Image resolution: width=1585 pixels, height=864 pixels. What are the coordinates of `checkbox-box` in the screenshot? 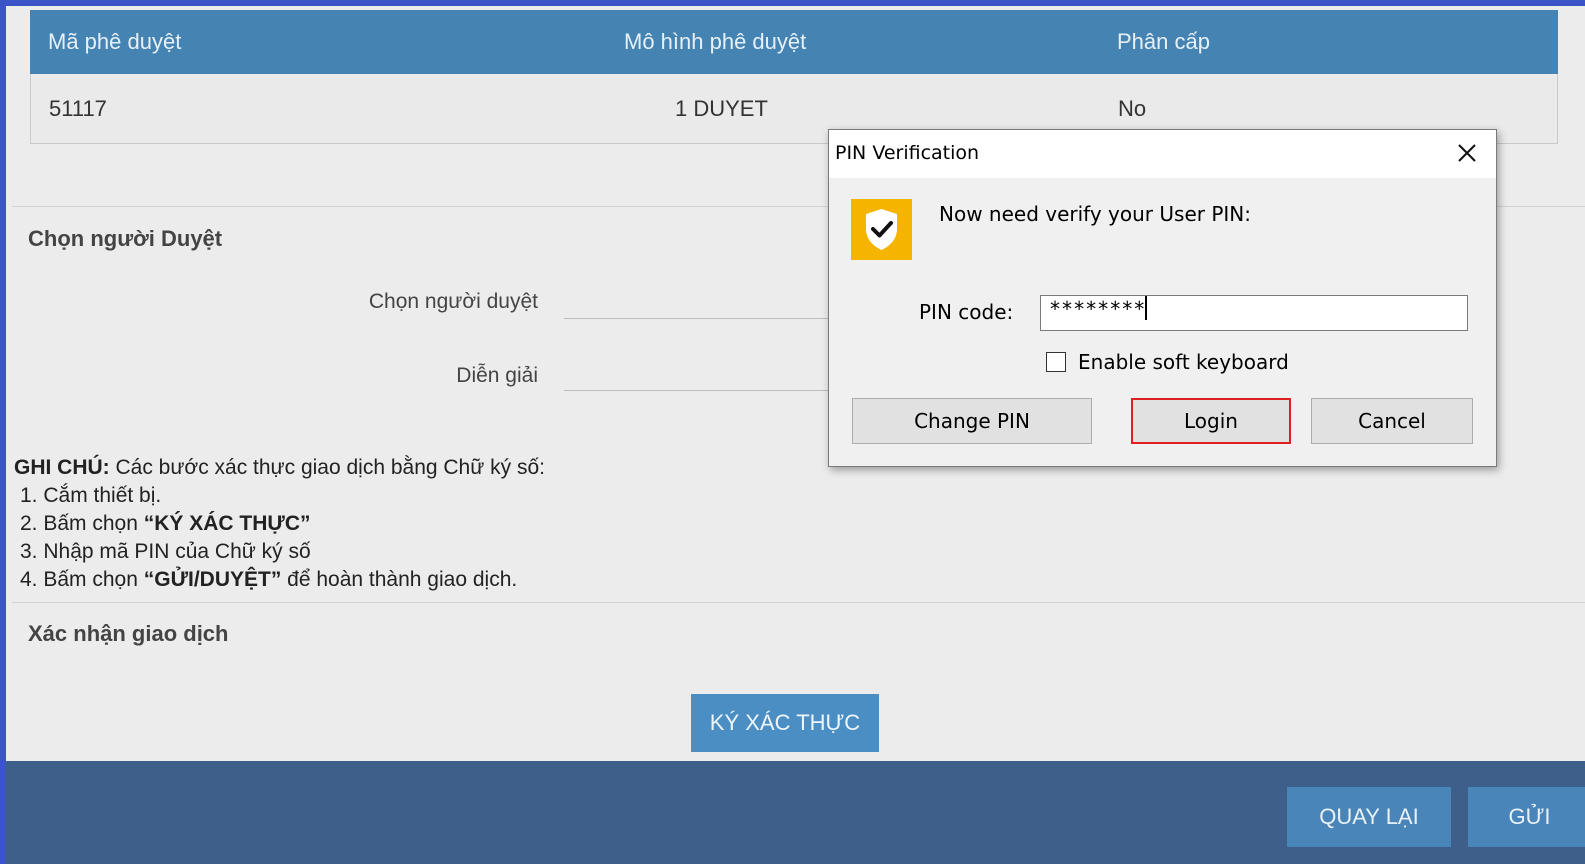 It's located at (1056, 362).